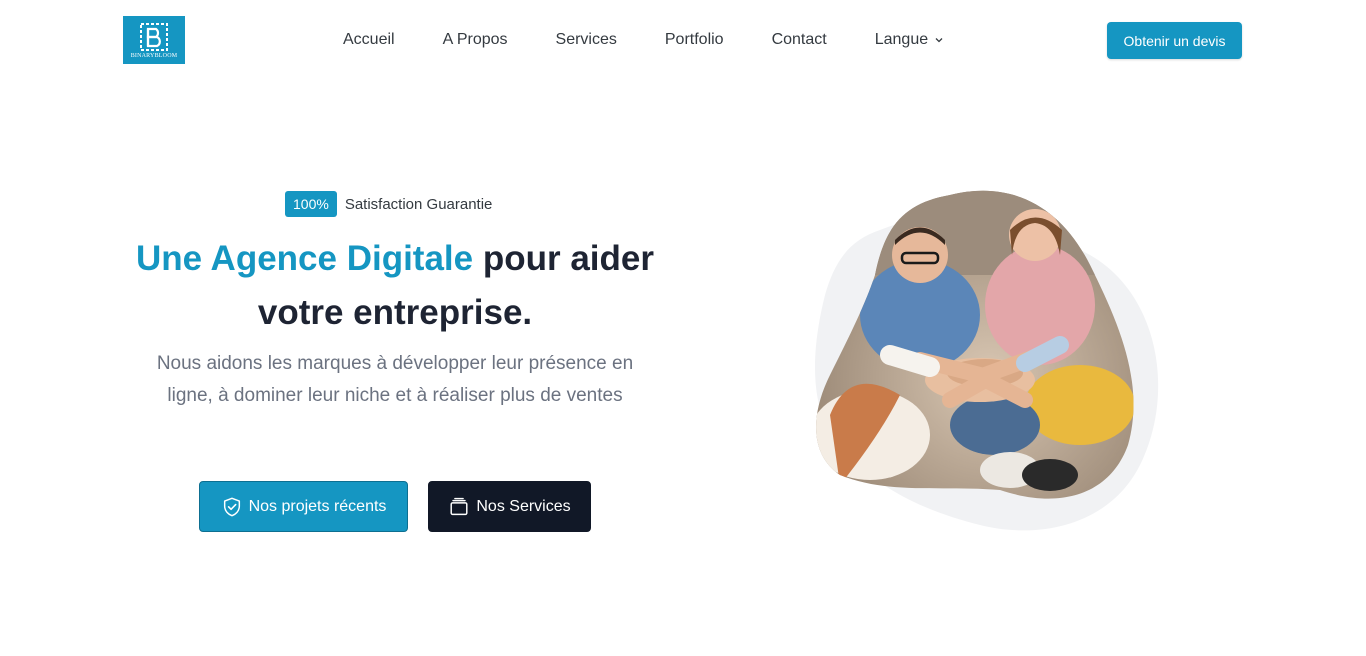 This screenshot has height=656, width=1366. Describe the element at coordinates (154, 36) in the screenshot. I see `logo-mark-icon` at that location.